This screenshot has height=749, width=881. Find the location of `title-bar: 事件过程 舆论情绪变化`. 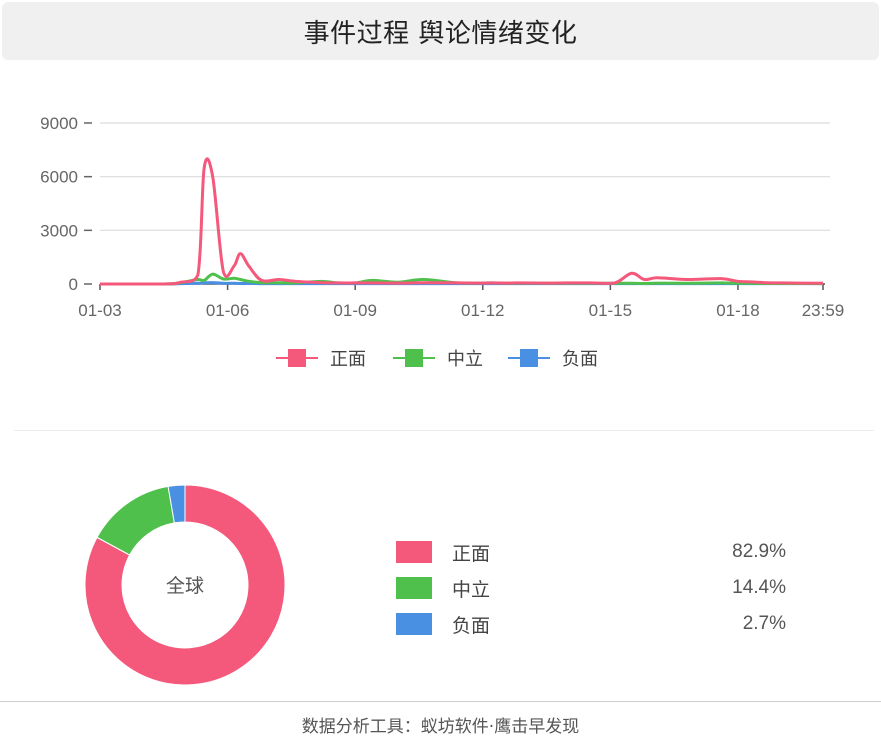

title-bar: 事件过程 舆论情绪变化 is located at coordinates (440, 31).